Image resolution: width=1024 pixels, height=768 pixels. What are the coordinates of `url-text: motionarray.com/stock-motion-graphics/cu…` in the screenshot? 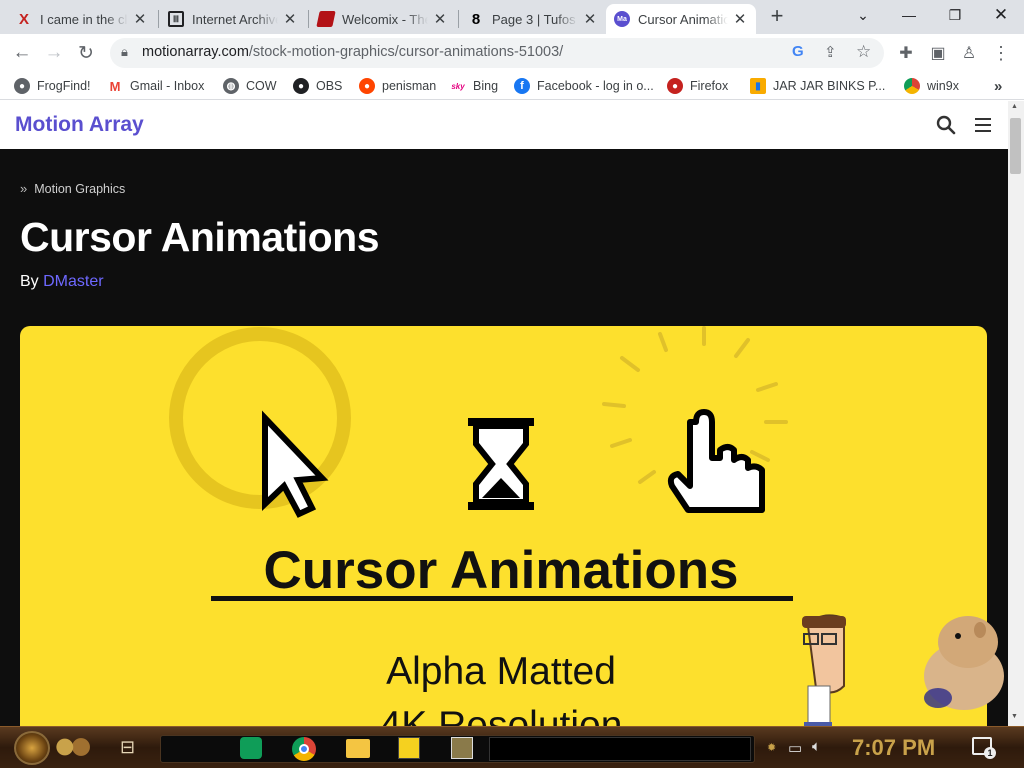 It's located at (352, 52).